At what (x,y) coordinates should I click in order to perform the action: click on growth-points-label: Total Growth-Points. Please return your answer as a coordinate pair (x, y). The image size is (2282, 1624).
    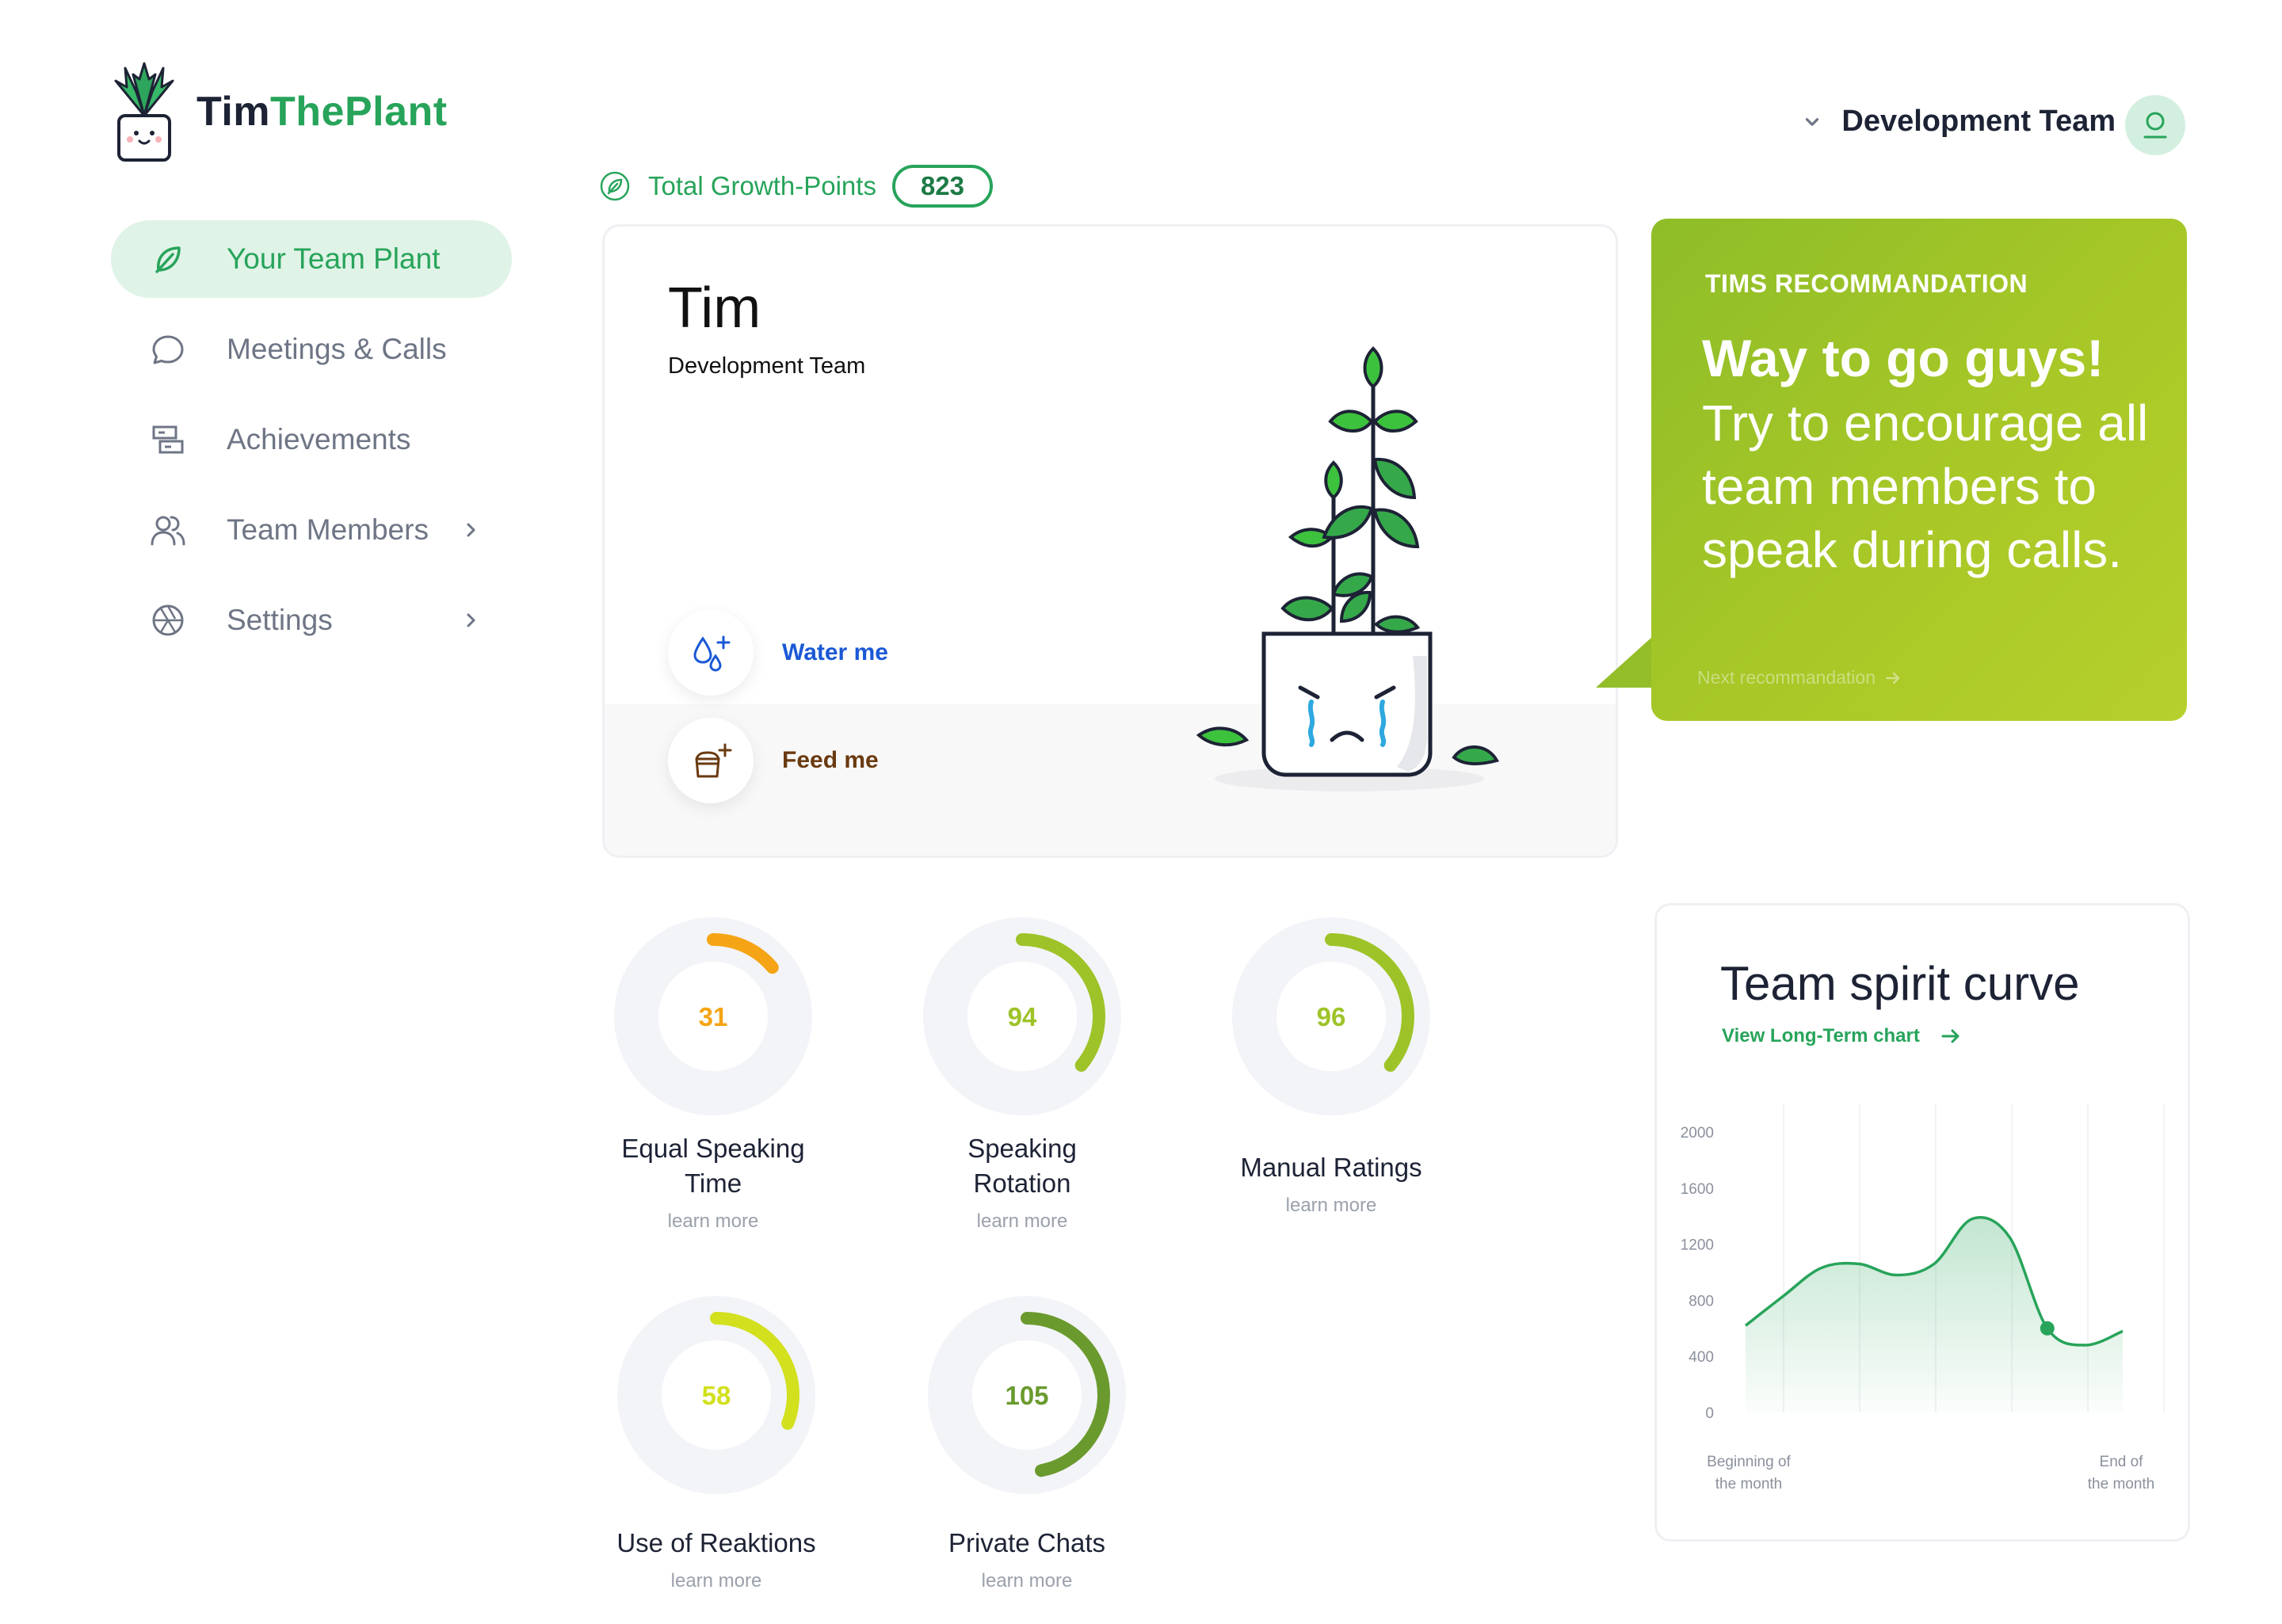
    Looking at the image, I should click on (762, 186).